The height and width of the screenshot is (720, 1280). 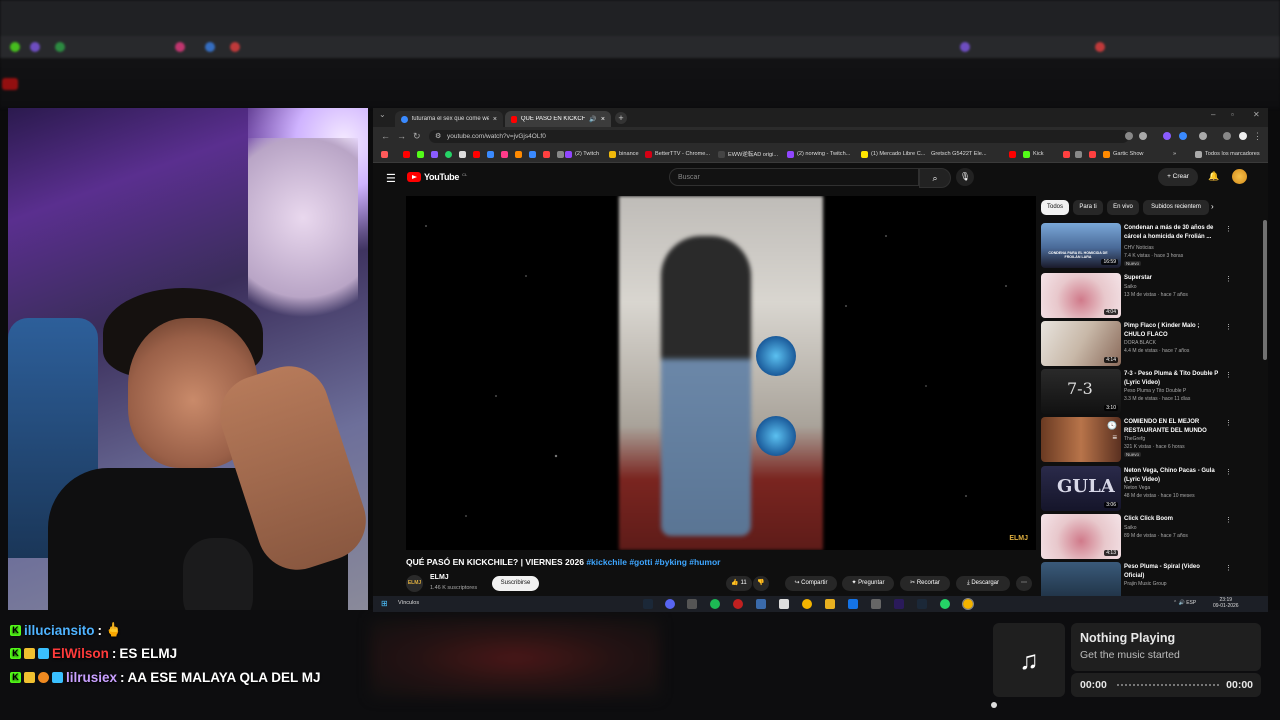 I want to click on site-info-icon: ⚙, so click(x=438, y=136).